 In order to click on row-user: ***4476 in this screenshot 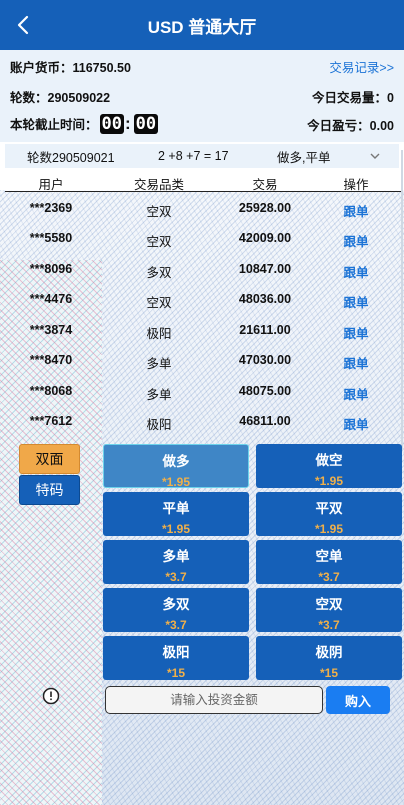, I will do `click(51, 299)`.